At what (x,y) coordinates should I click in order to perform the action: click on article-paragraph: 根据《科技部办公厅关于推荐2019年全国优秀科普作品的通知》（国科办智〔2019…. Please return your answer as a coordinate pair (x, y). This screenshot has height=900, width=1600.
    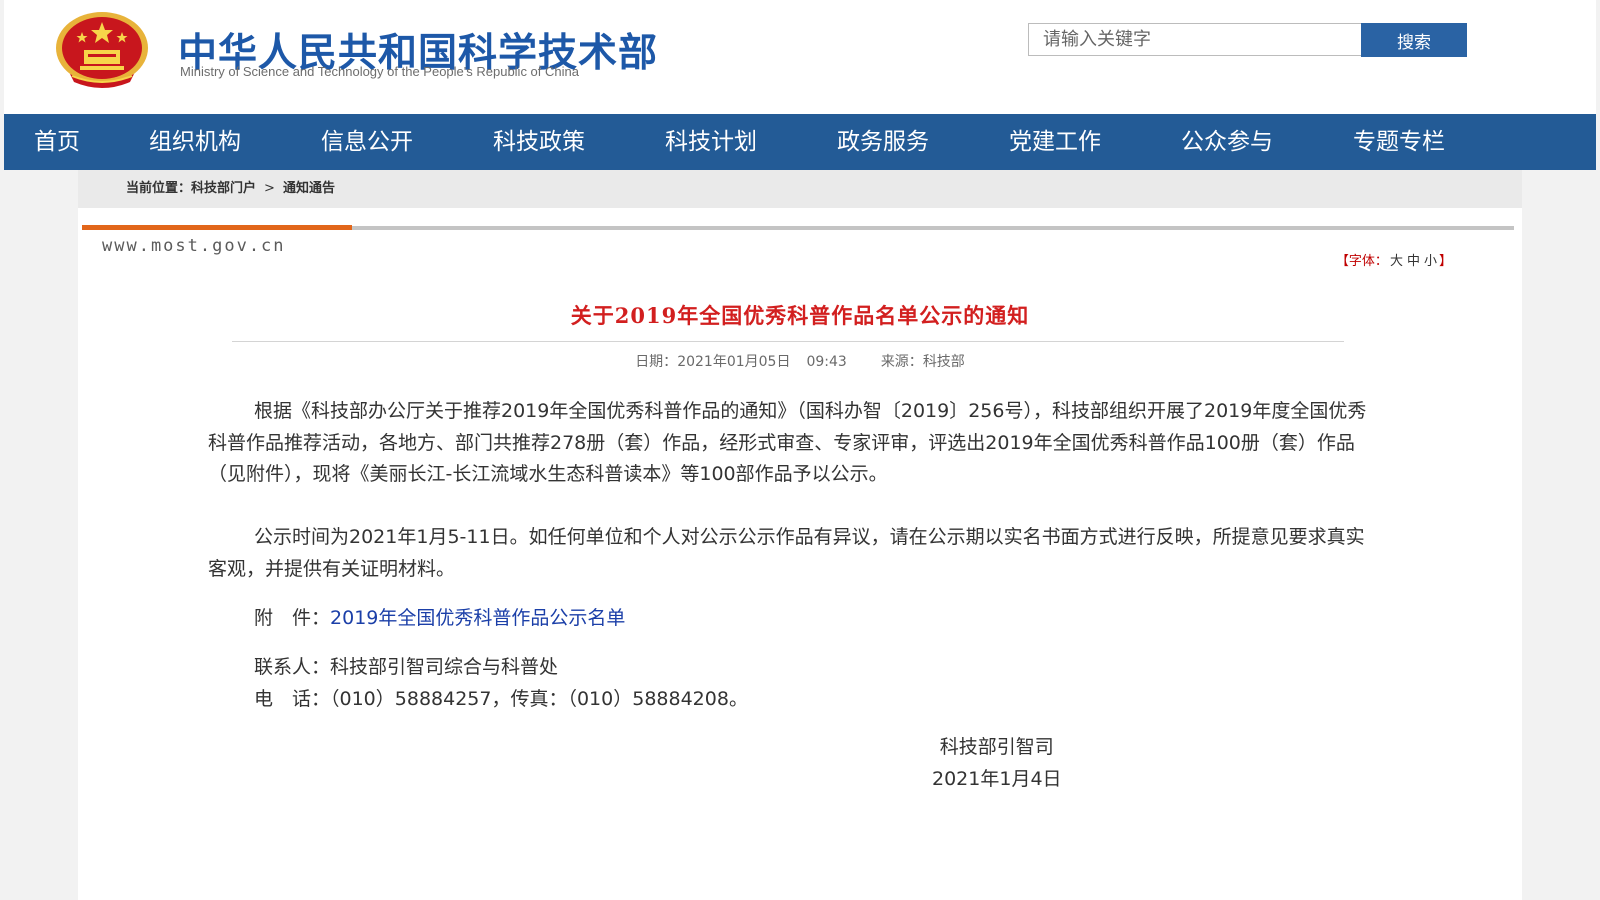
    Looking at the image, I should click on (787, 442).